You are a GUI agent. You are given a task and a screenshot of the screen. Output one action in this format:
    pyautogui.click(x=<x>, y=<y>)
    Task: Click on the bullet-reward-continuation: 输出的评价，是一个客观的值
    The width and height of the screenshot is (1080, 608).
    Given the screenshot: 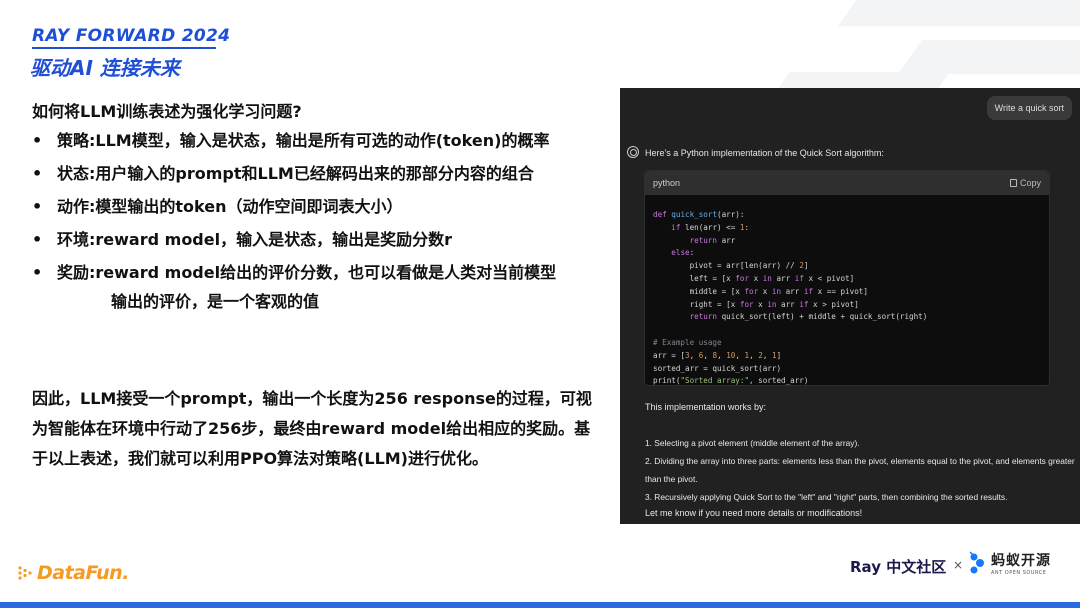 What is the action you would take?
    pyautogui.click(x=215, y=301)
    